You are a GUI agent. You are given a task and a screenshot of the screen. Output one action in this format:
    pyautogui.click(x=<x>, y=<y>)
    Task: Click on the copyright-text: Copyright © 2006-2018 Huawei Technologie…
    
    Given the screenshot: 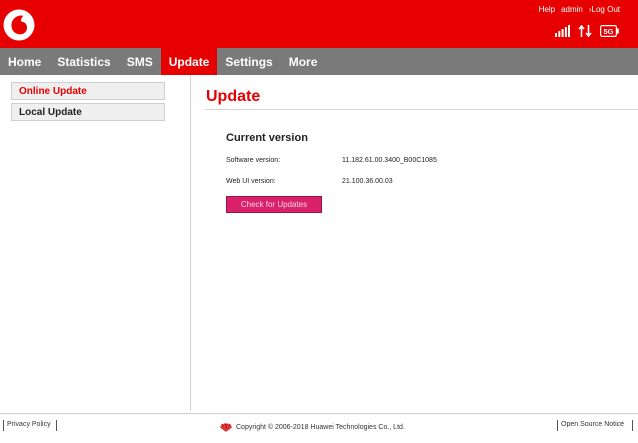 What is the action you would take?
    pyautogui.click(x=320, y=427)
    